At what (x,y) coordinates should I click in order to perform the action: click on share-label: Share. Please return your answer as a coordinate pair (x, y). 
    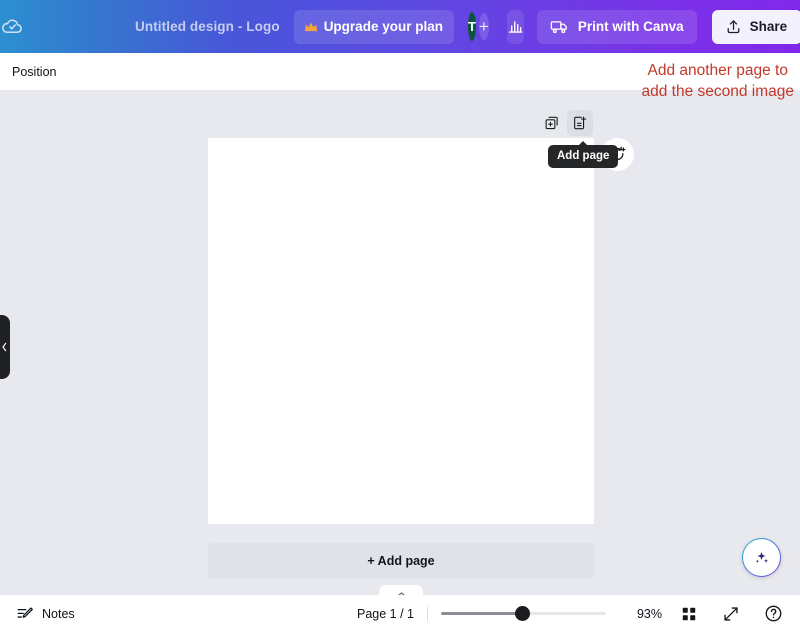
    Looking at the image, I should click on (768, 26).